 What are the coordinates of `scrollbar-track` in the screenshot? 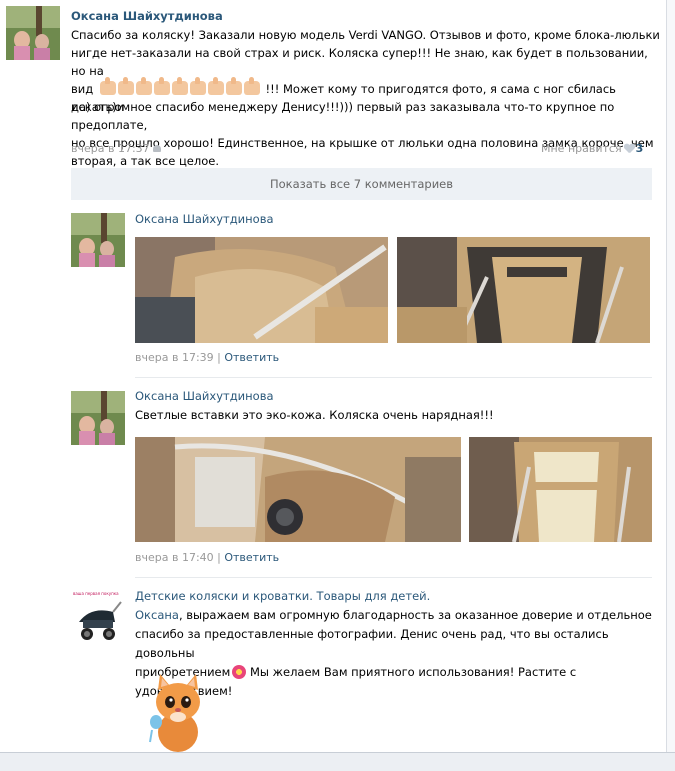 It's located at (671, 376).